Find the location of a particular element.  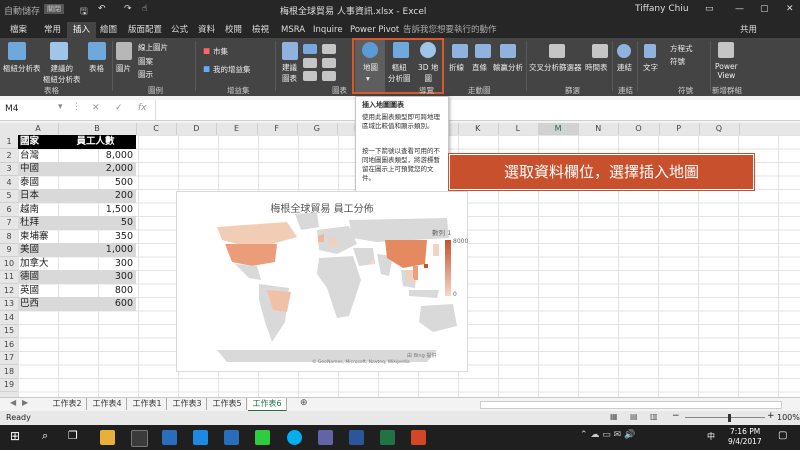

tab-layout: 版面配置 is located at coordinates (145, 30).